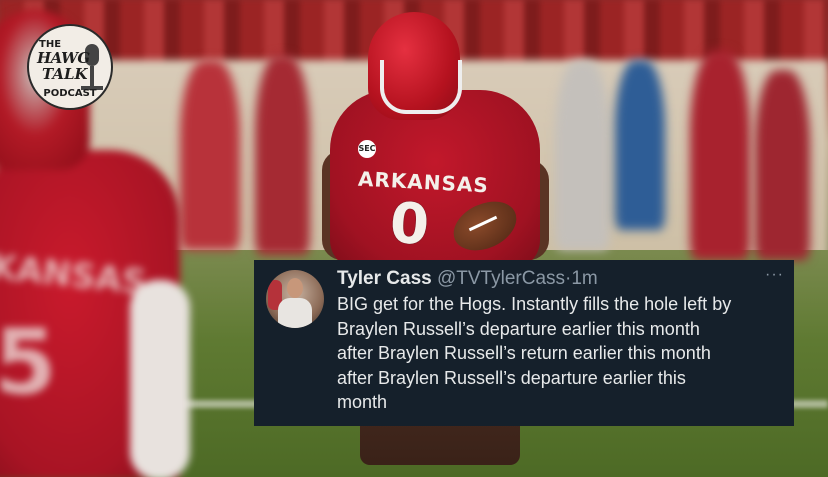  Describe the element at coordinates (65, 74) in the screenshot. I see `logo-line-3: TALK` at that location.